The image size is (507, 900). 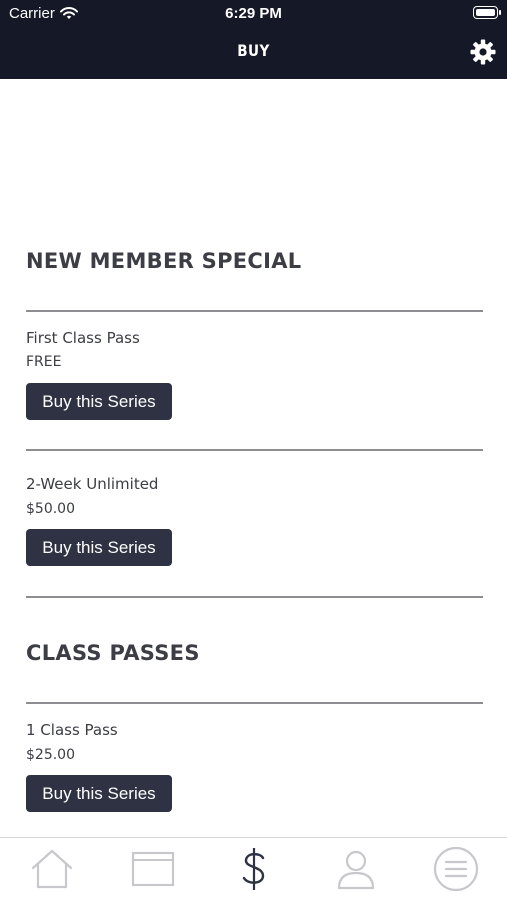 I want to click on home-icon, so click(x=52, y=869).